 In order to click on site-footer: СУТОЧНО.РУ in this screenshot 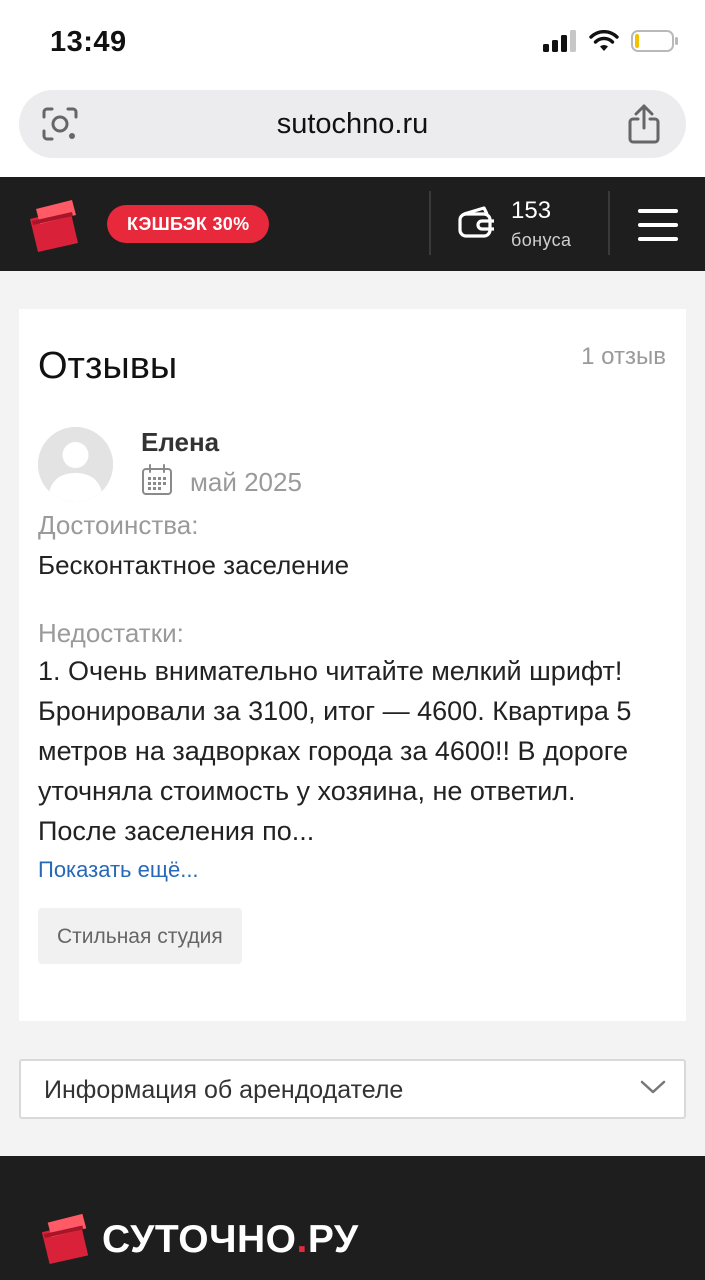, I will do `click(352, 1218)`.